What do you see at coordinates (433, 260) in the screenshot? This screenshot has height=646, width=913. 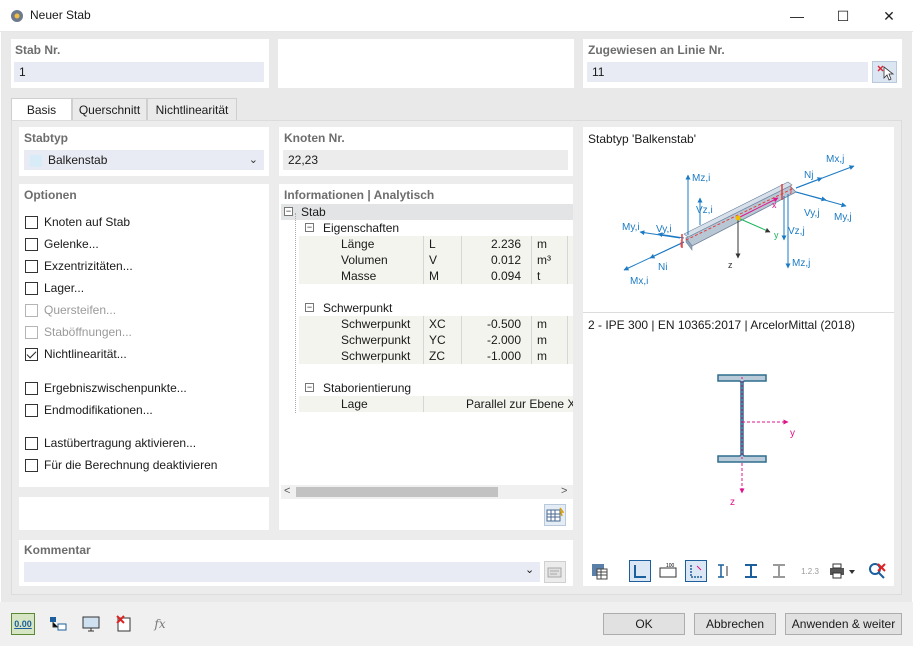 I see `row-symbol: V` at bounding box center [433, 260].